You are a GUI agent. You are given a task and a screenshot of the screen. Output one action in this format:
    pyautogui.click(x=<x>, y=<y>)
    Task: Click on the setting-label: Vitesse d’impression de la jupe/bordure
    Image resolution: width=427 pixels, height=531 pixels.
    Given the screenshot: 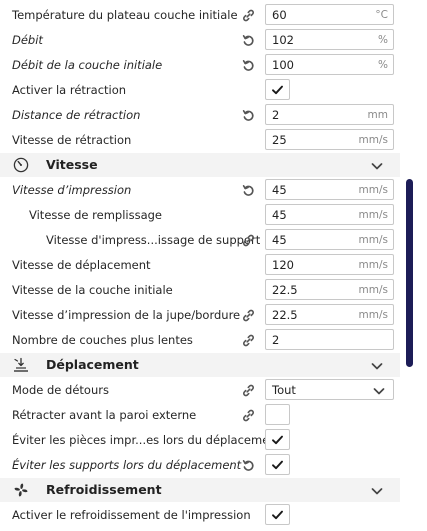 What is the action you would take?
    pyautogui.click(x=126, y=315)
    